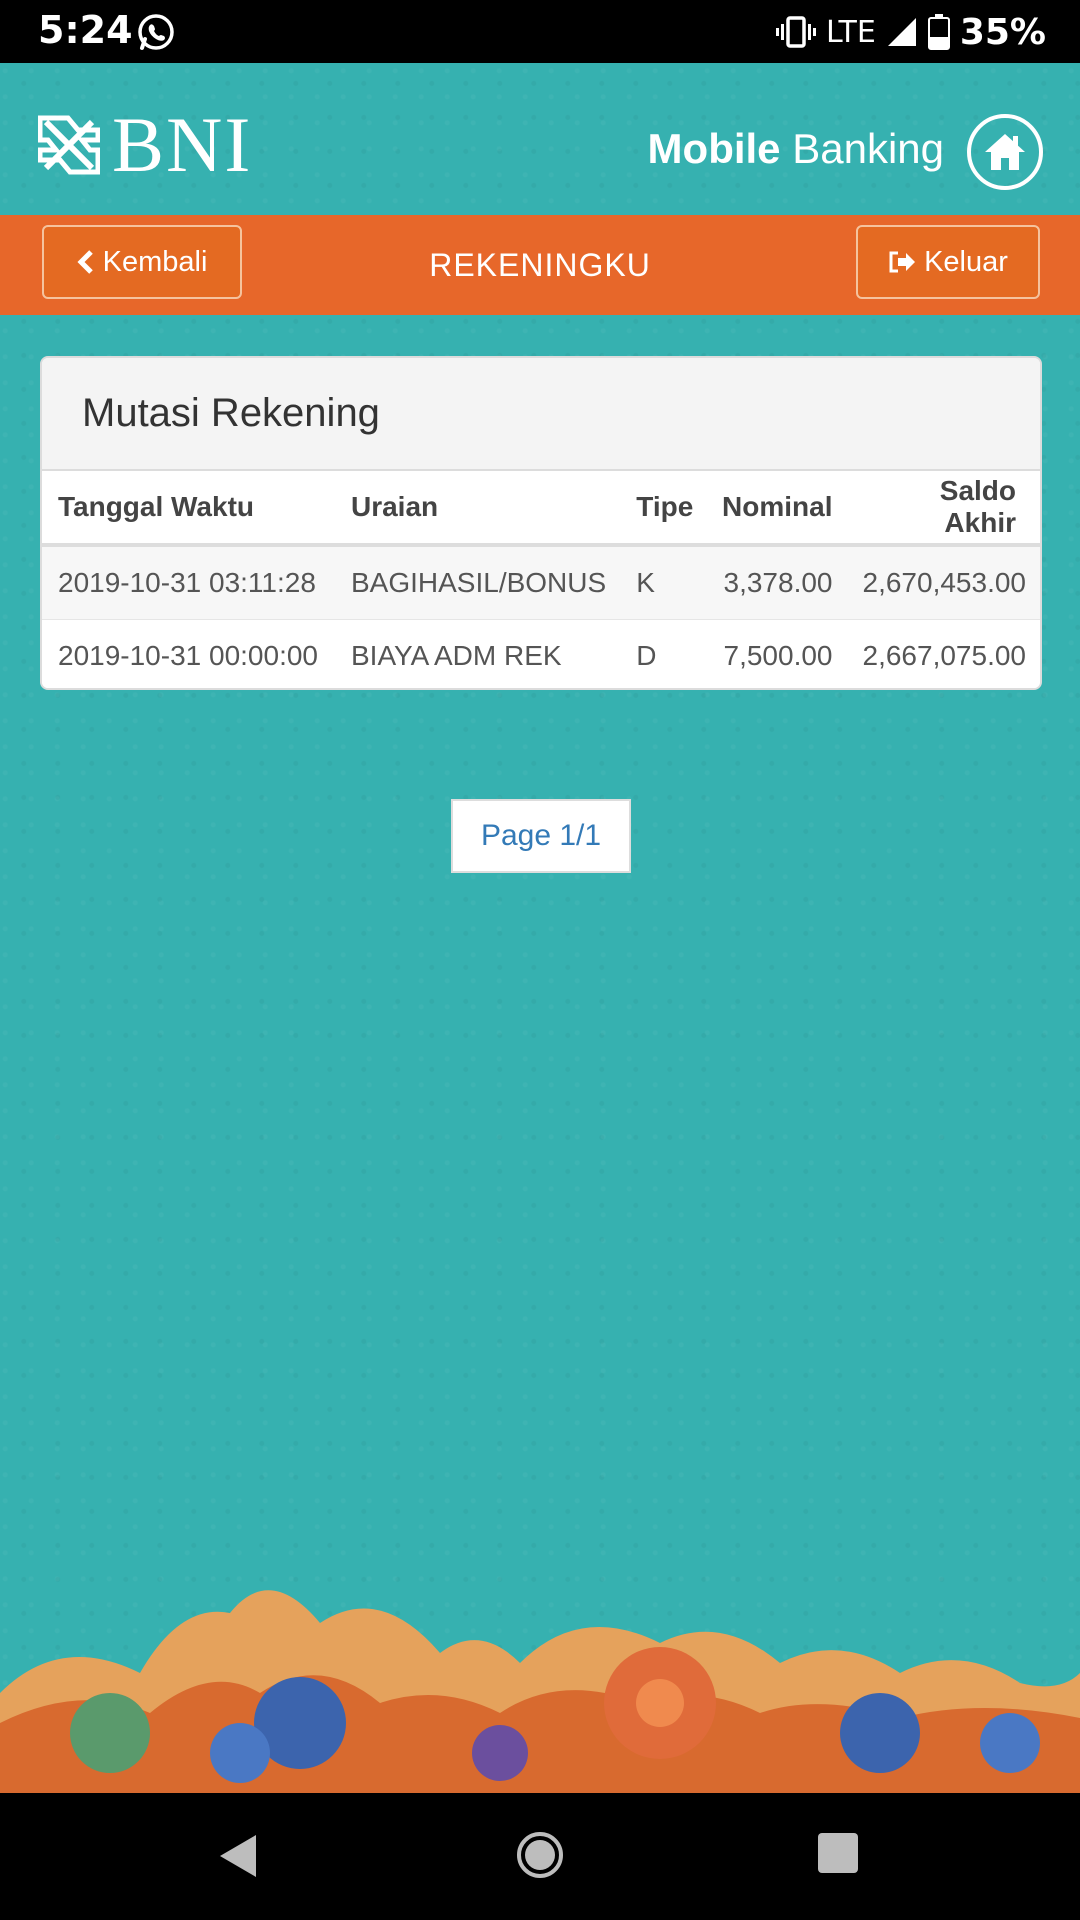 The height and width of the screenshot is (1920, 1080). Describe the element at coordinates (773, 509) in the screenshot. I see `col-header-amount: Nominal` at that location.